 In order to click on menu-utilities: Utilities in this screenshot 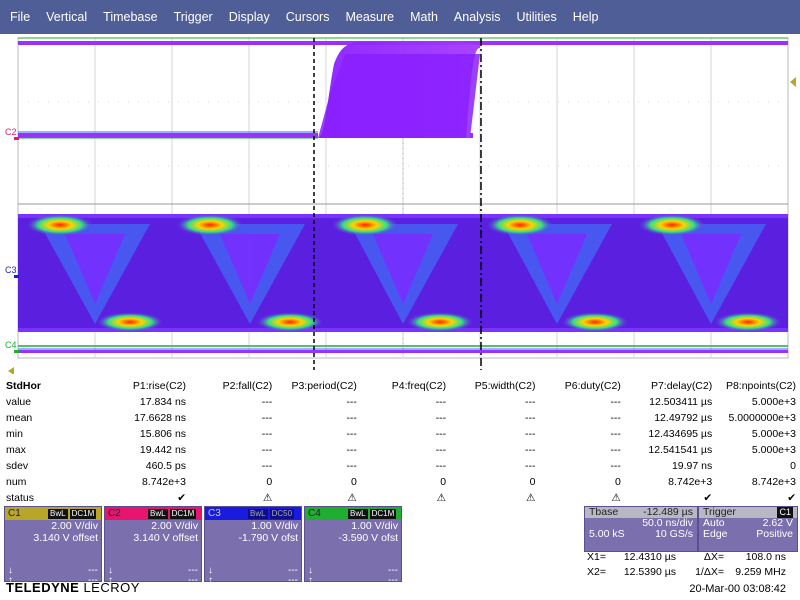, I will do `click(536, 17)`.